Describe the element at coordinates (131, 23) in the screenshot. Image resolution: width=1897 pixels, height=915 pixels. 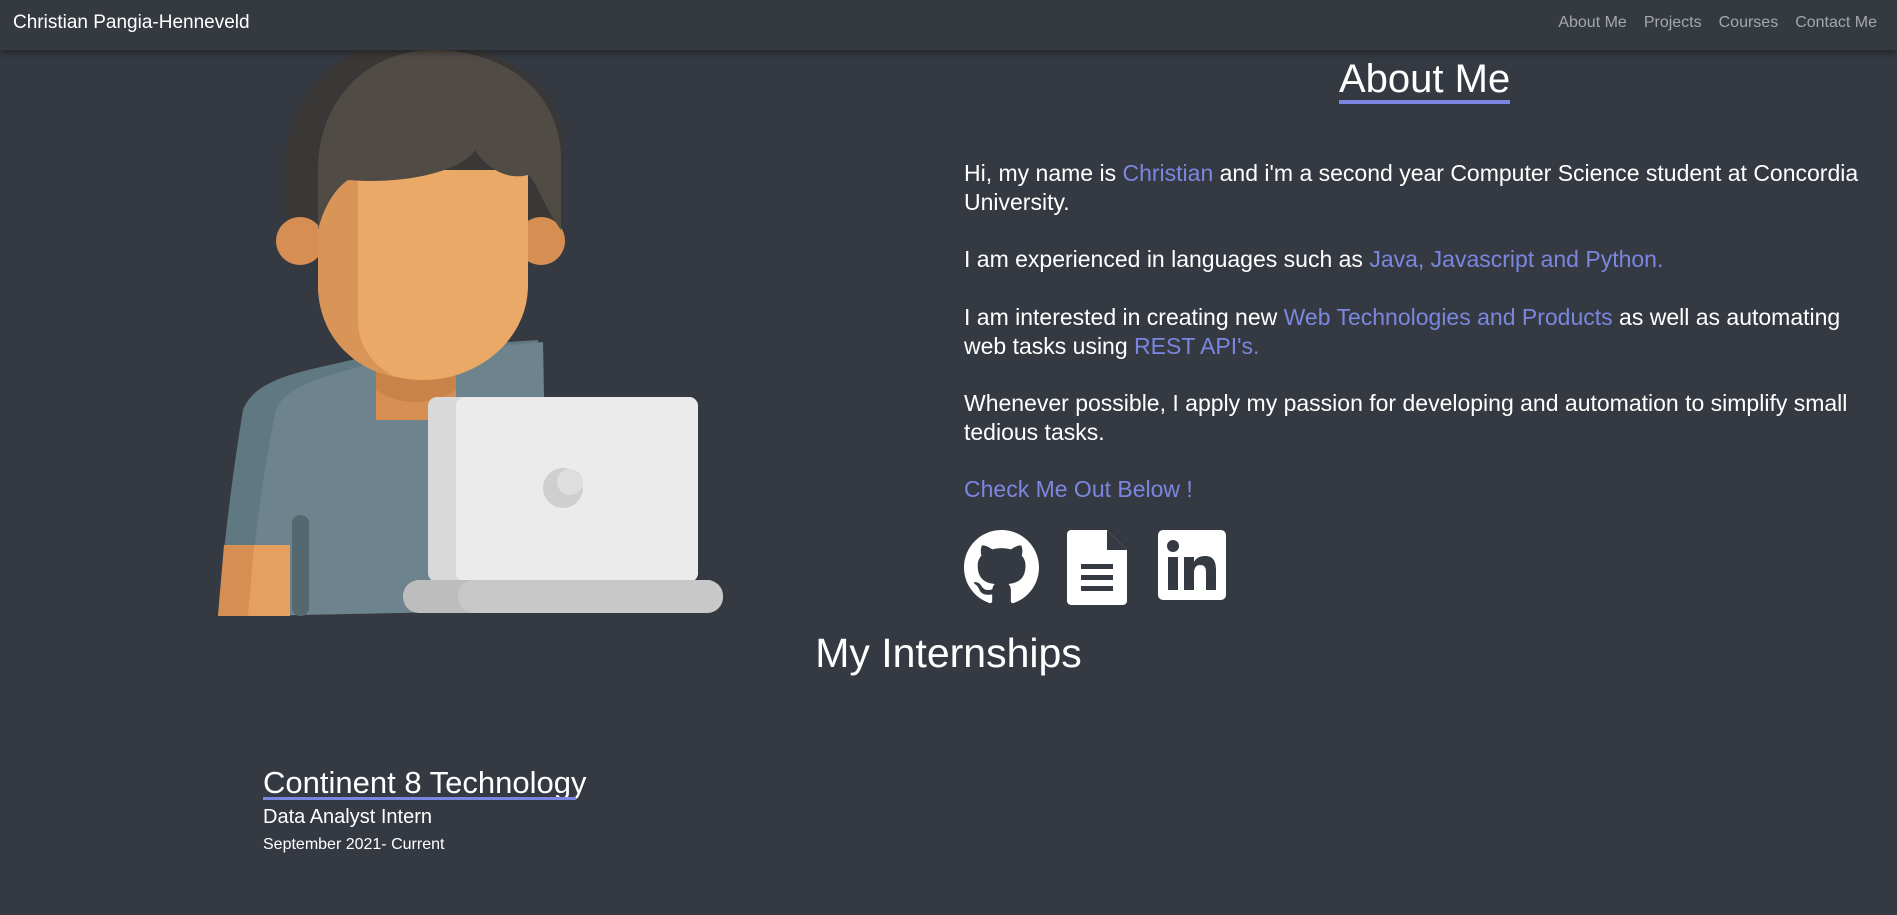
I see `brand-link: Christian Pangia-Henneveld` at that location.